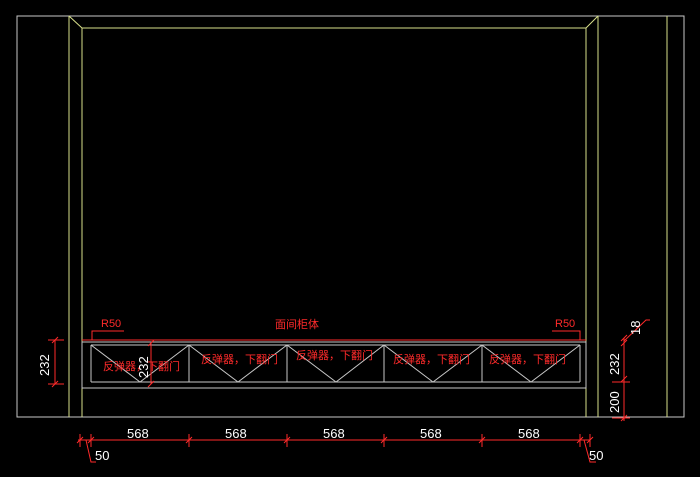  I want to click on dimension-right-upper: 18, so click(635, 328).